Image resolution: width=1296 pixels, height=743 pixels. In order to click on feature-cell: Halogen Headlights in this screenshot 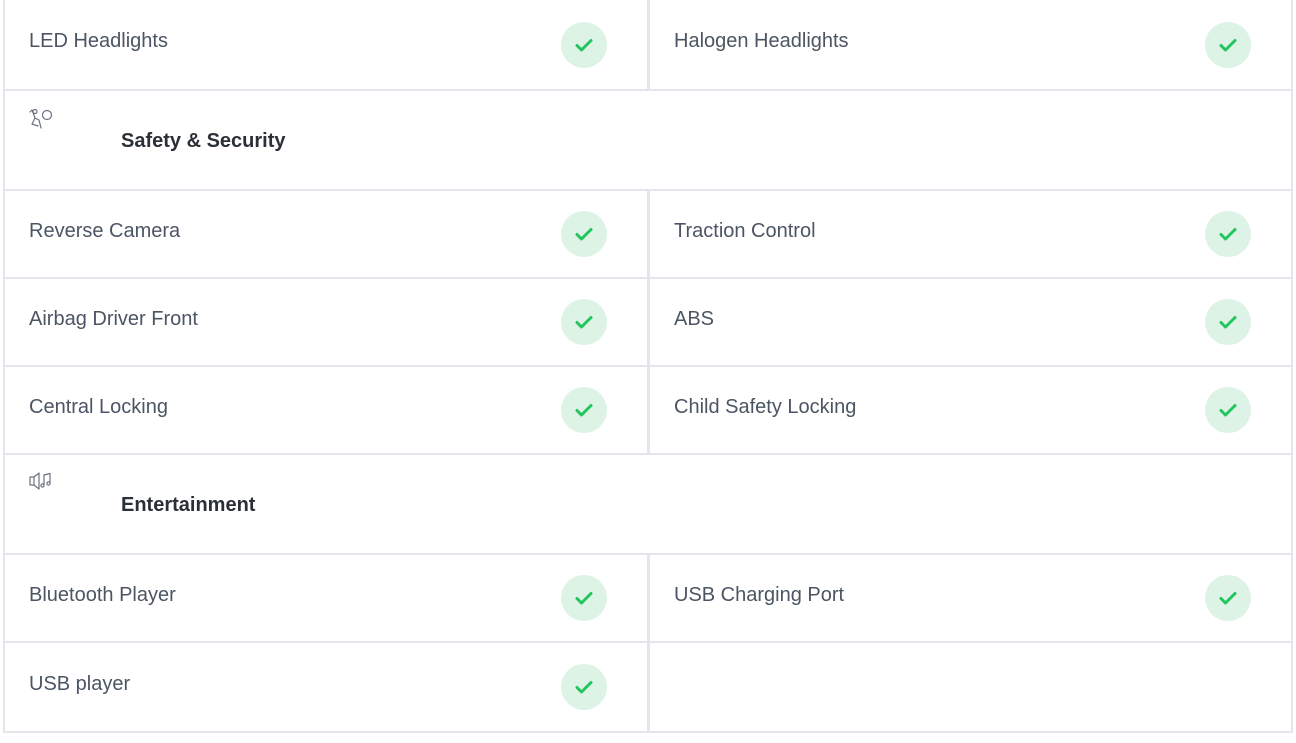, I will do `click(970, 44)`.